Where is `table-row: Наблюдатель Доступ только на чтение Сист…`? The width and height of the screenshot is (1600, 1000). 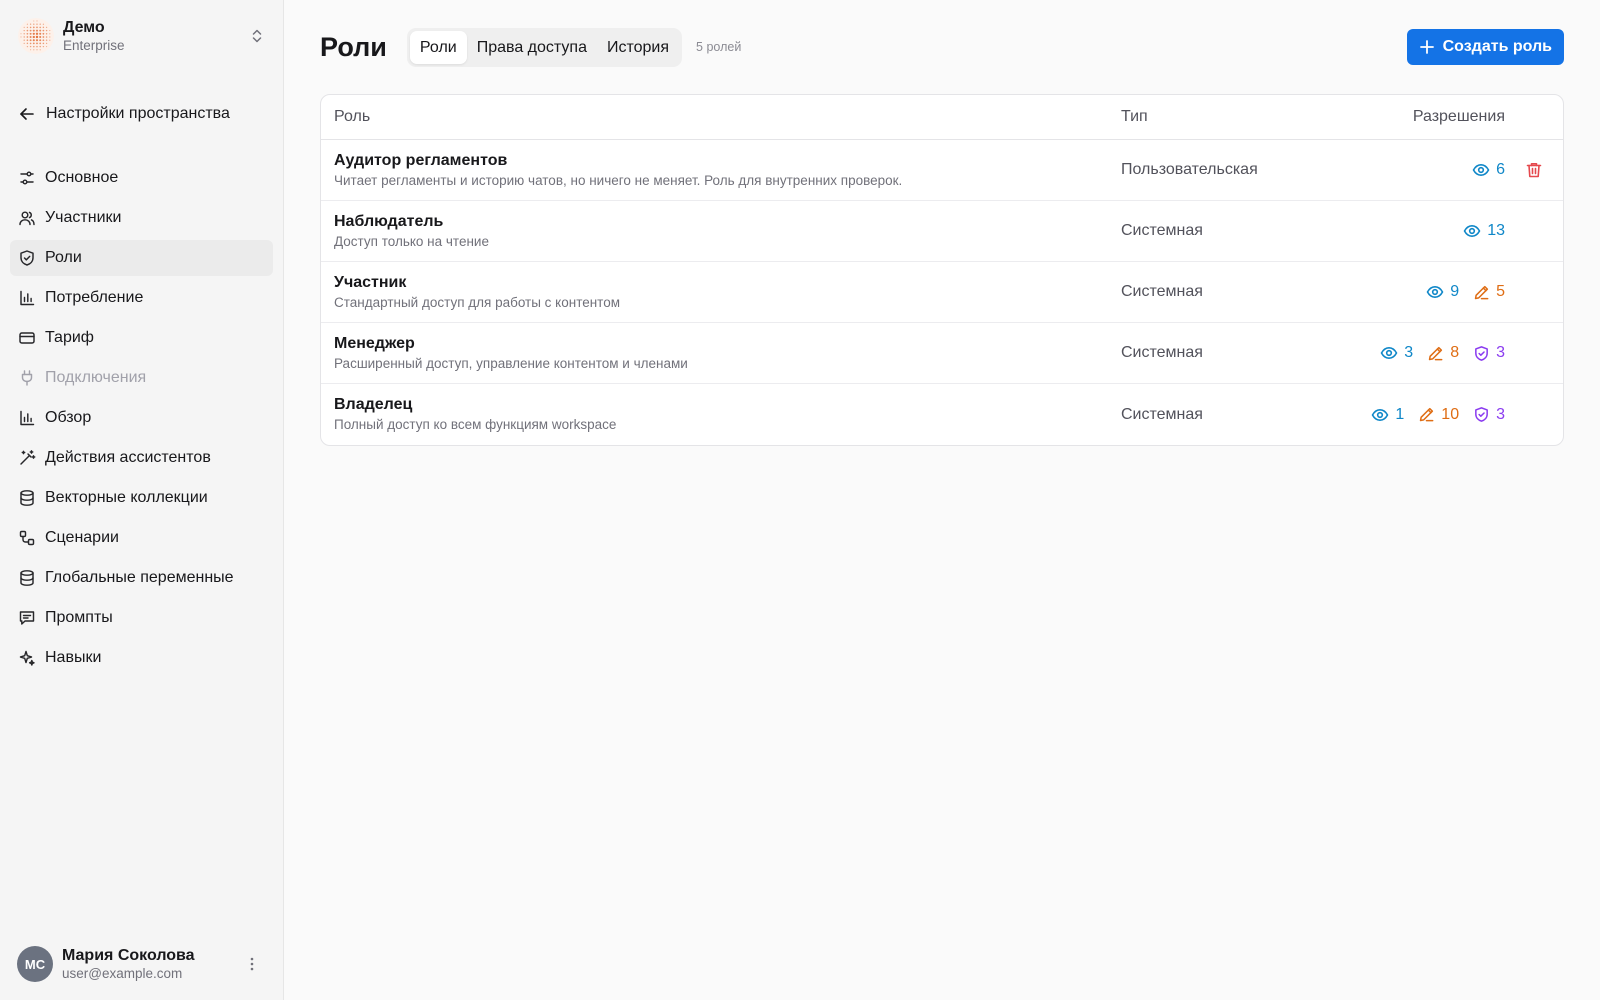
table-row: Наблюдатель Доступ только на чтение Сист… is located at coordinates (942, 231).